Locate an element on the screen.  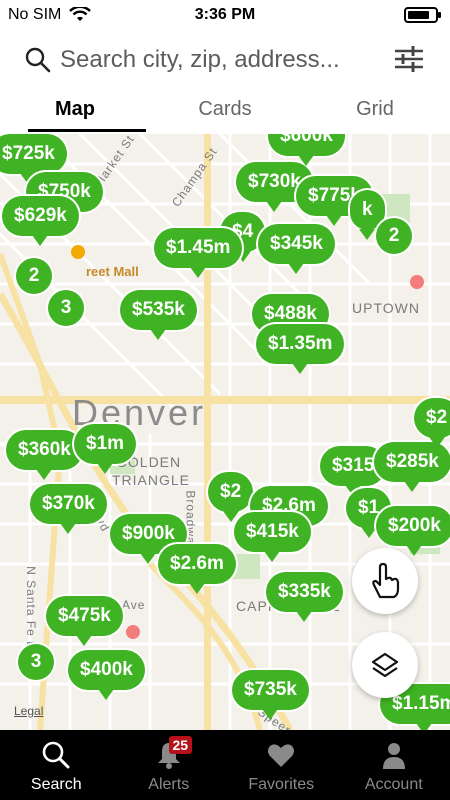
nav-account: Account is located at coordinates (394, 765).